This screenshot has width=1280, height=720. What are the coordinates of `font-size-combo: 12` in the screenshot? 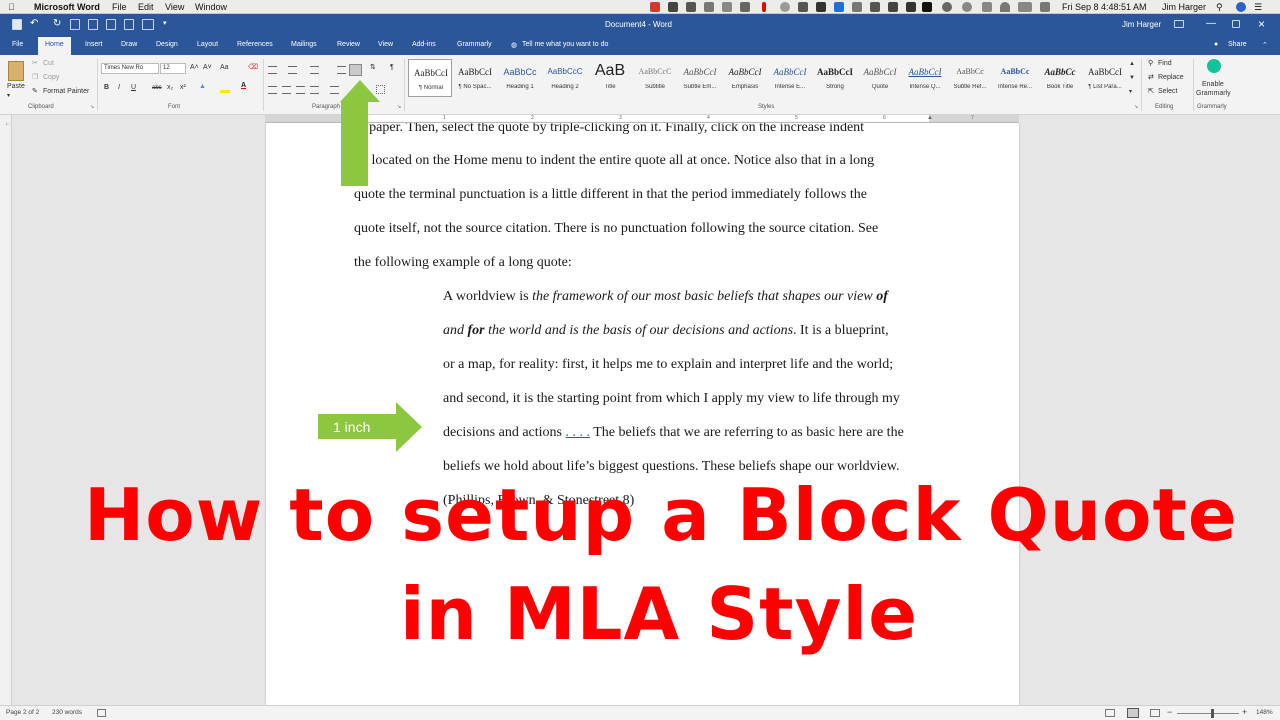 It's located at (173, 68).